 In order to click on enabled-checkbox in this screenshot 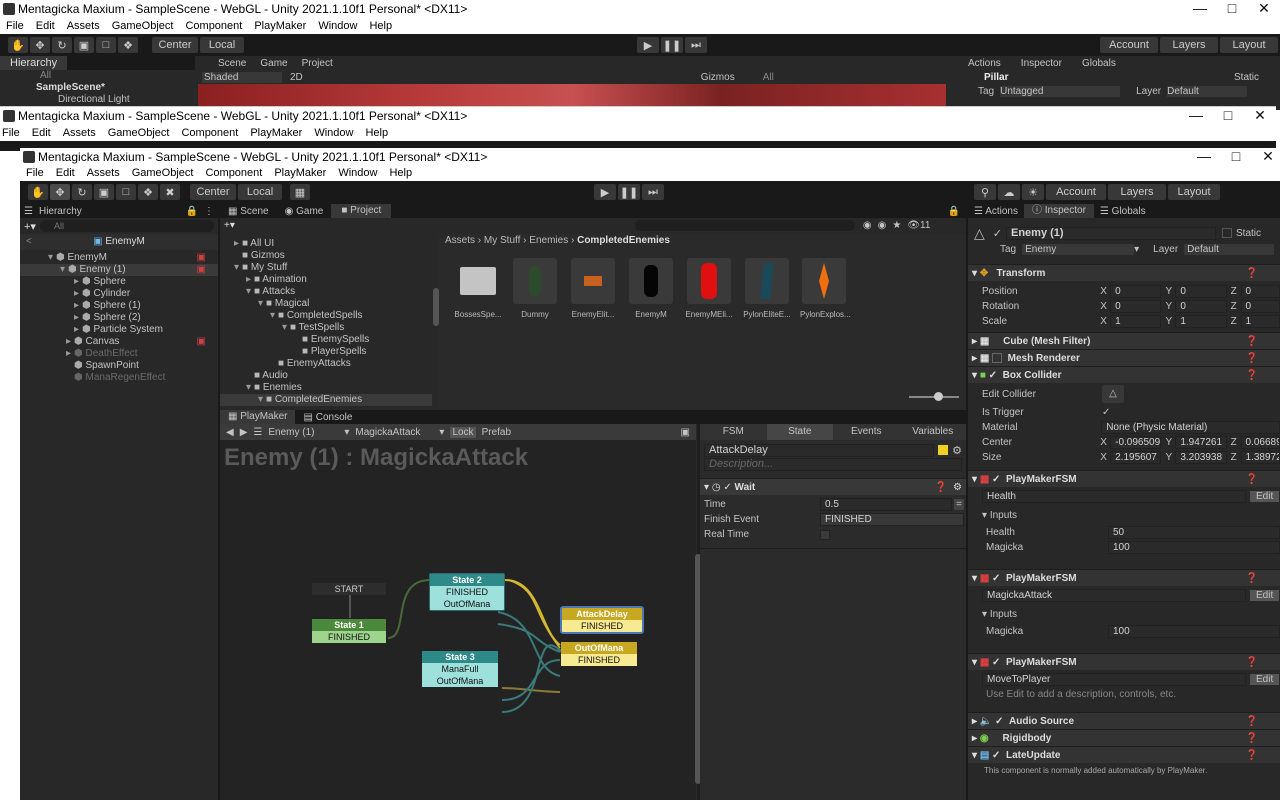, I will do `click(997, 358)`.